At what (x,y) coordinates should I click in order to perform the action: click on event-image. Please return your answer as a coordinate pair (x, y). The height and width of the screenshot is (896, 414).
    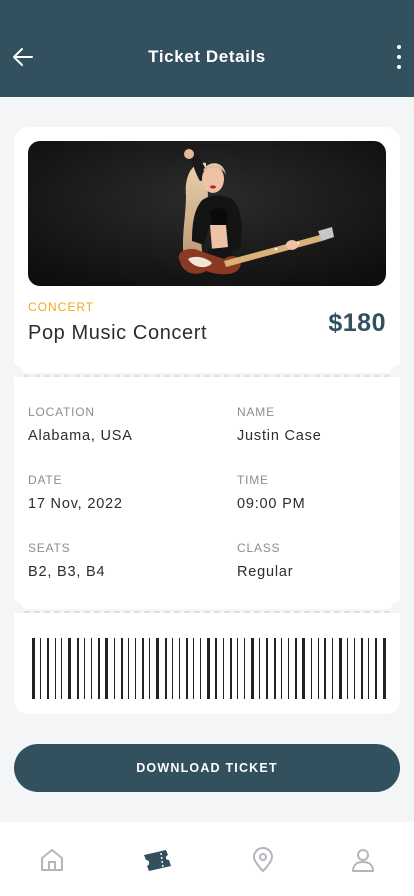
    Looking at the image, I should click on (207, 213).